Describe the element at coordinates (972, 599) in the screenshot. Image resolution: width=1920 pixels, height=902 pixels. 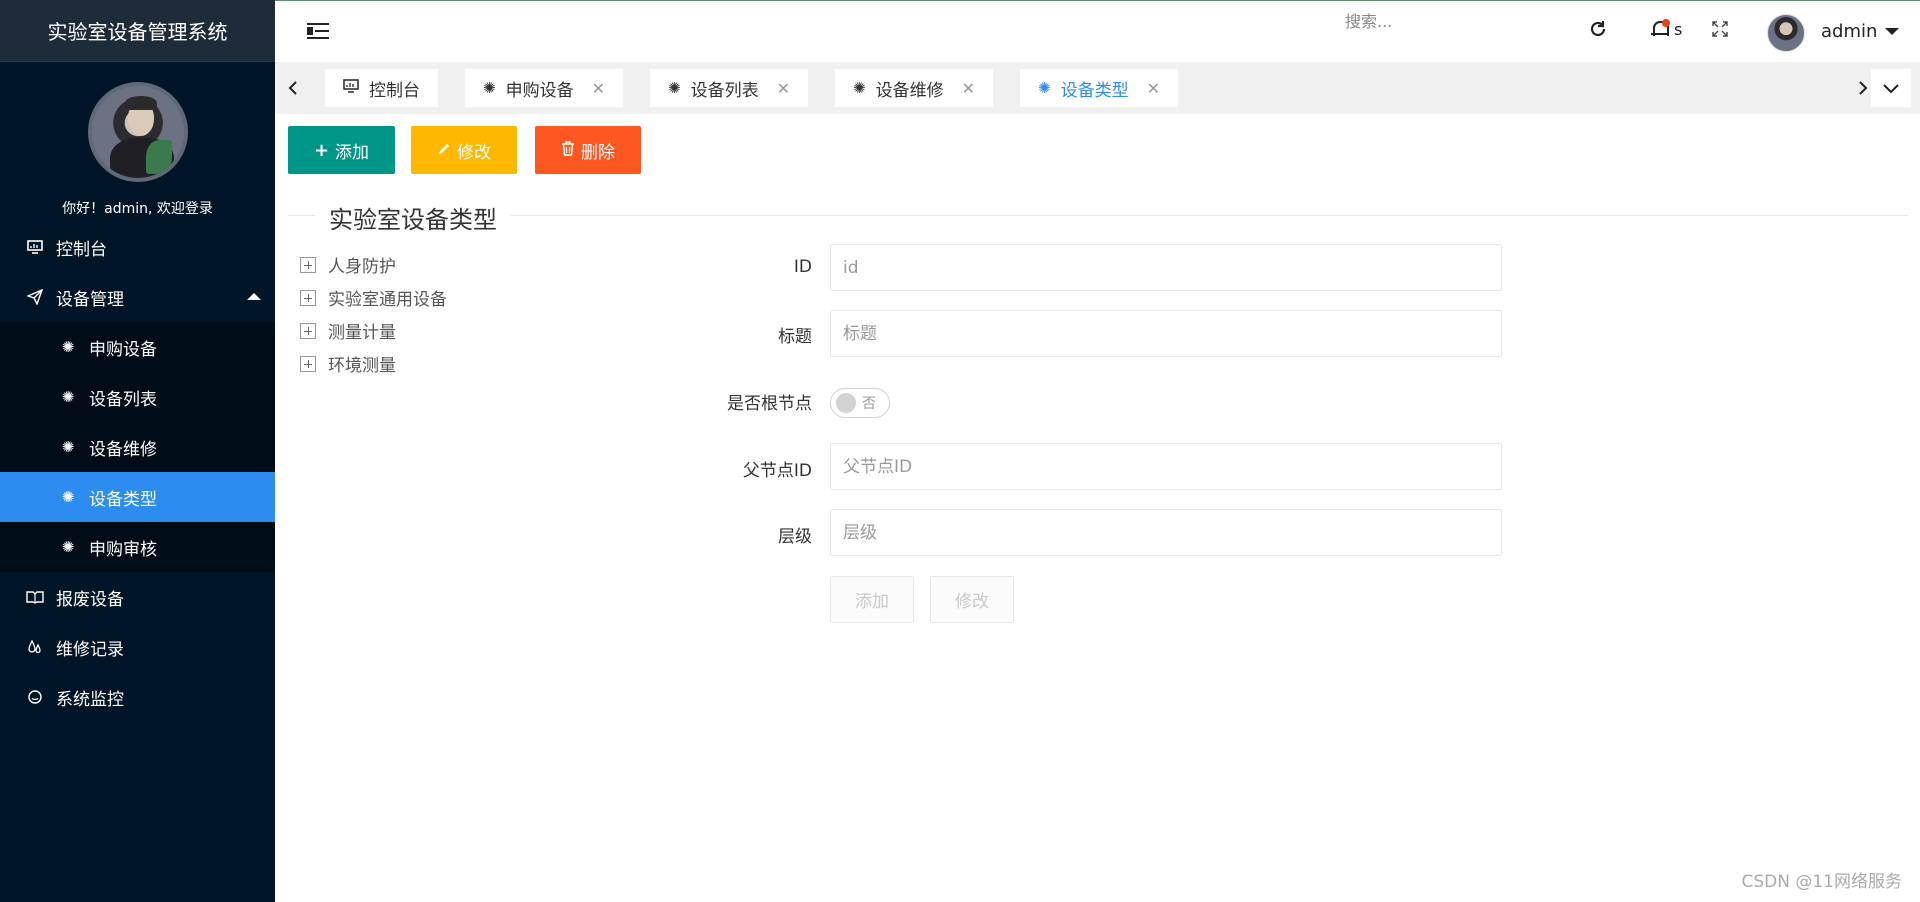
I see `form-edit-button: 修改` at that location.